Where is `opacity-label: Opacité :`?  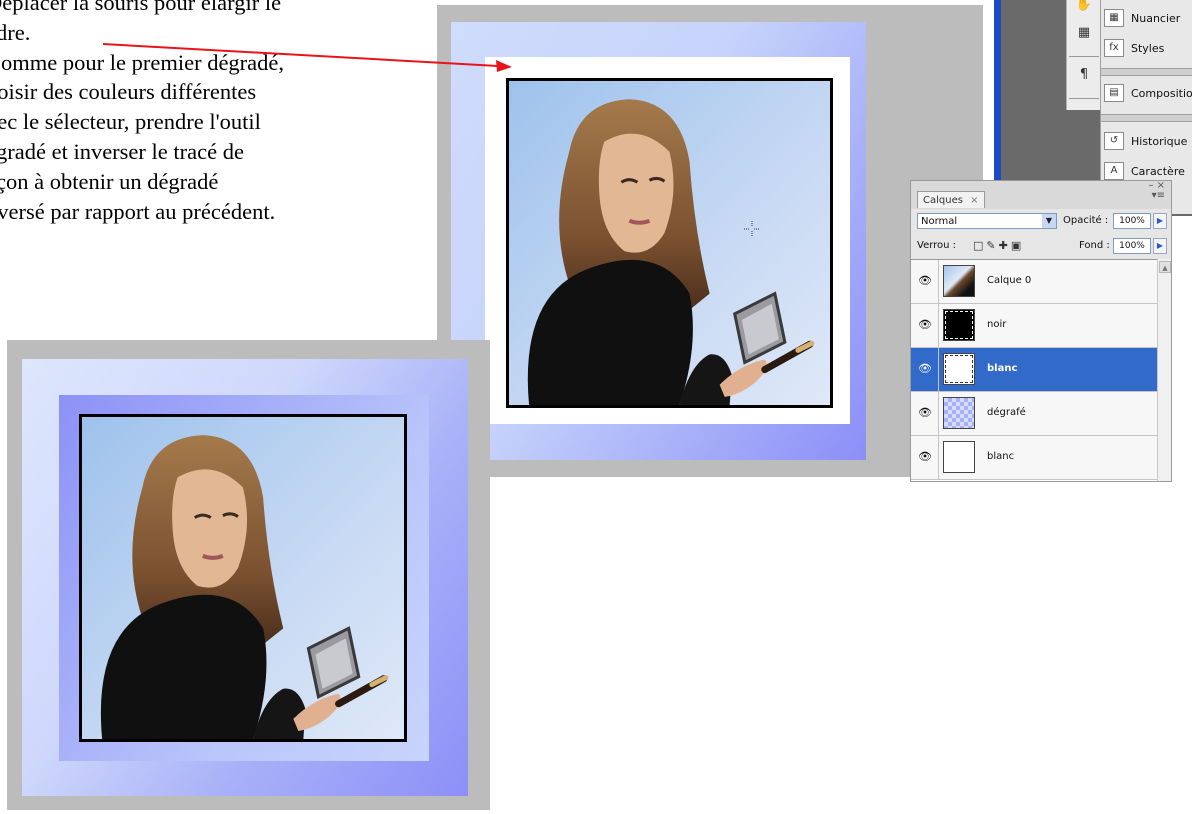
opacity-label: Opacité : is located at coordinates (1086, 220).